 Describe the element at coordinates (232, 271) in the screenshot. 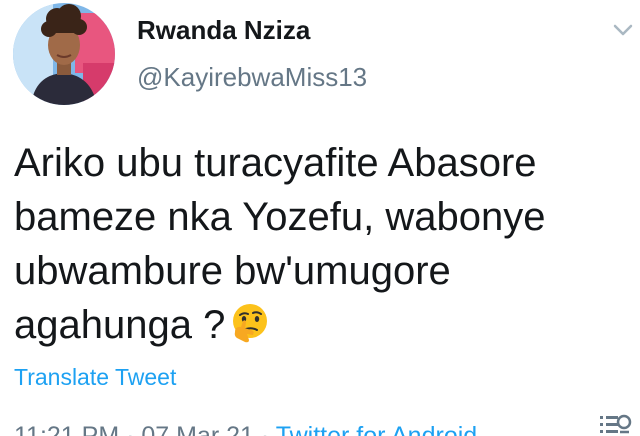

I see `tweet-text-line: ubwambure bw'umugore` at that location.